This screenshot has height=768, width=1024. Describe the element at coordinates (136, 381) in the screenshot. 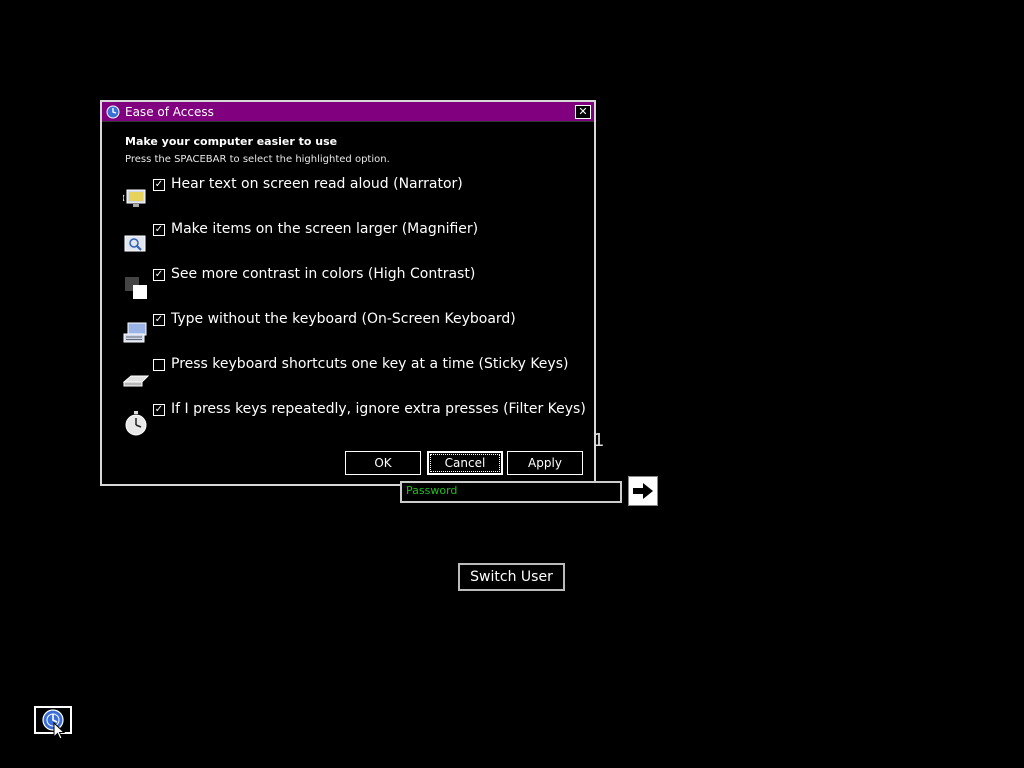

I see `sticky-keys-icon` at that location.